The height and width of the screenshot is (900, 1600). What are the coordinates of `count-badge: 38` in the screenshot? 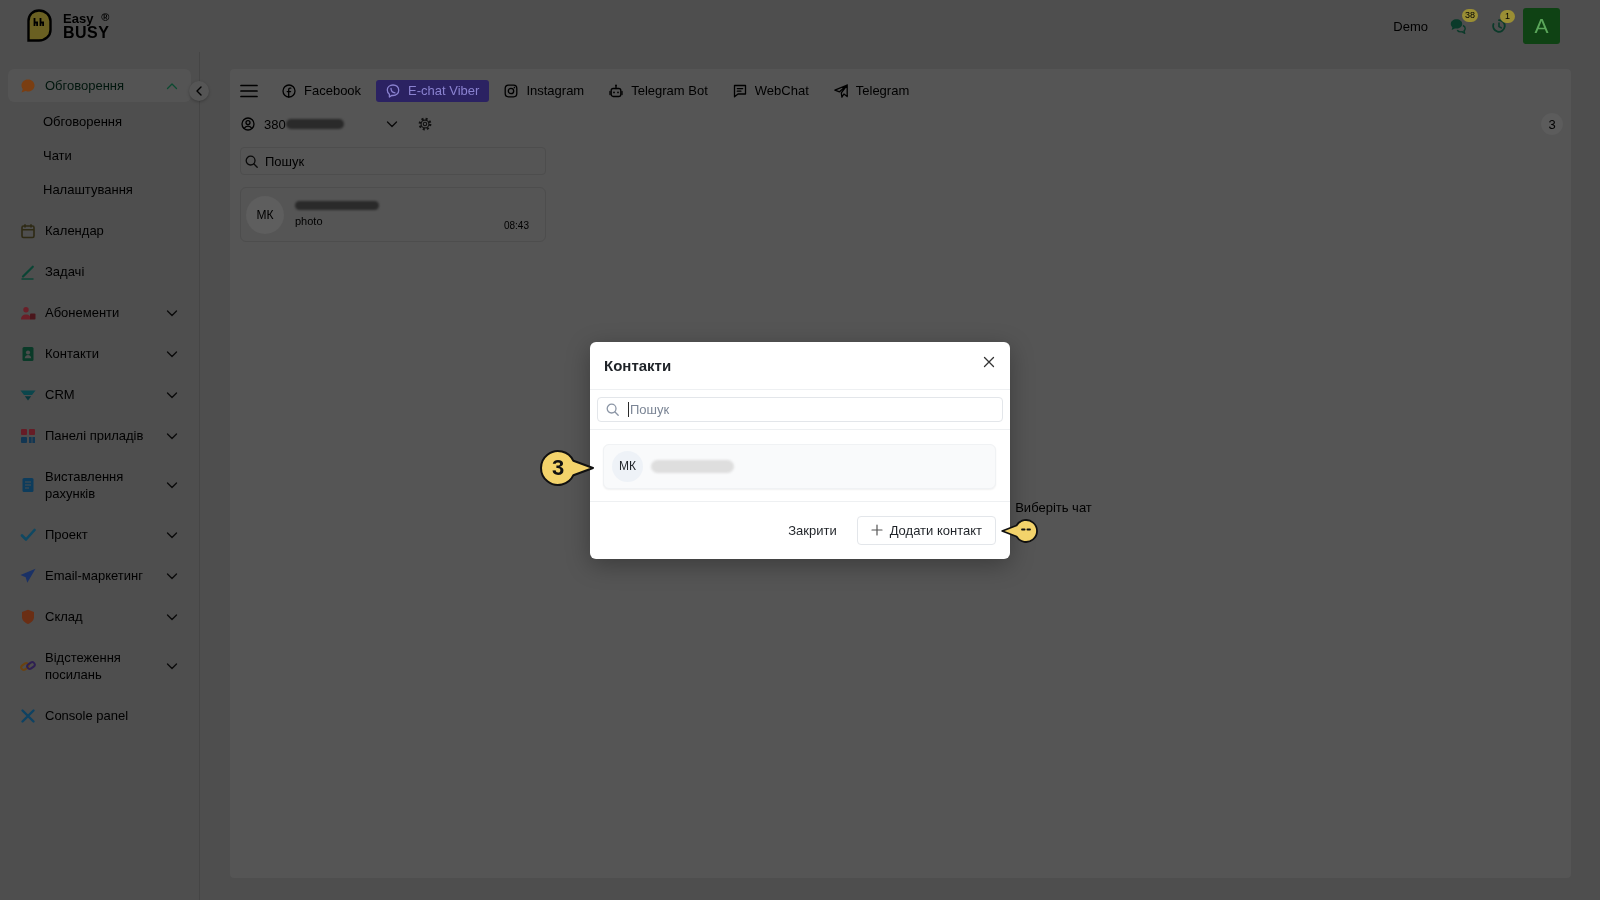 It's located at (1470, 15).